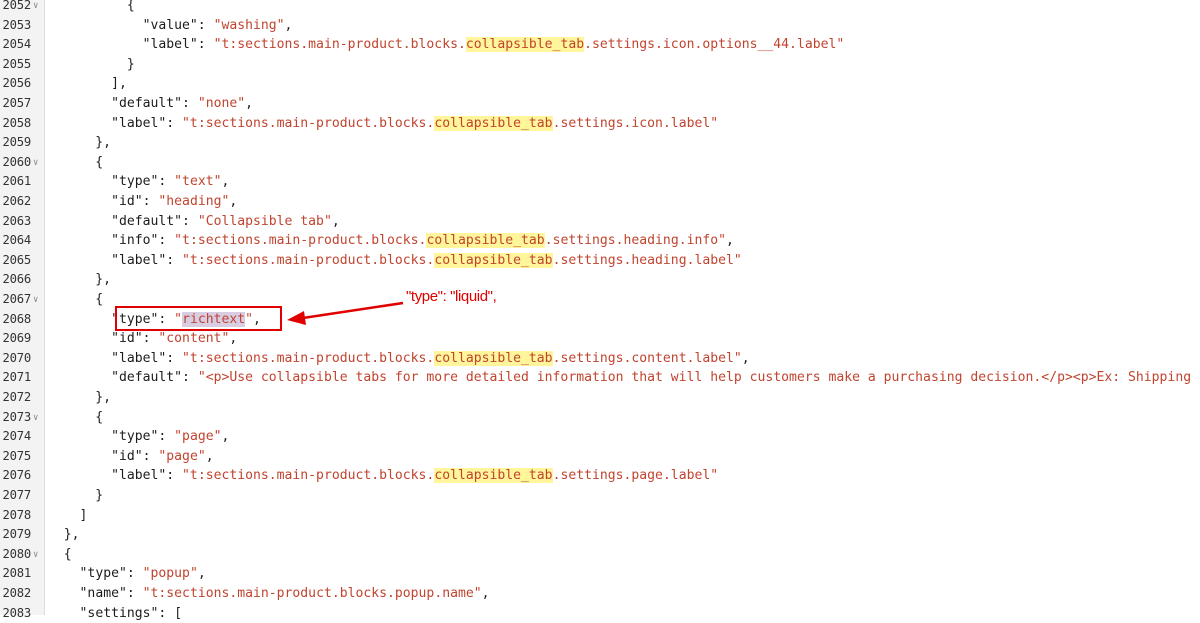 The height and width of the screenshot is (623, 1200). I want to click on code-token: ],, so click(87, 84).